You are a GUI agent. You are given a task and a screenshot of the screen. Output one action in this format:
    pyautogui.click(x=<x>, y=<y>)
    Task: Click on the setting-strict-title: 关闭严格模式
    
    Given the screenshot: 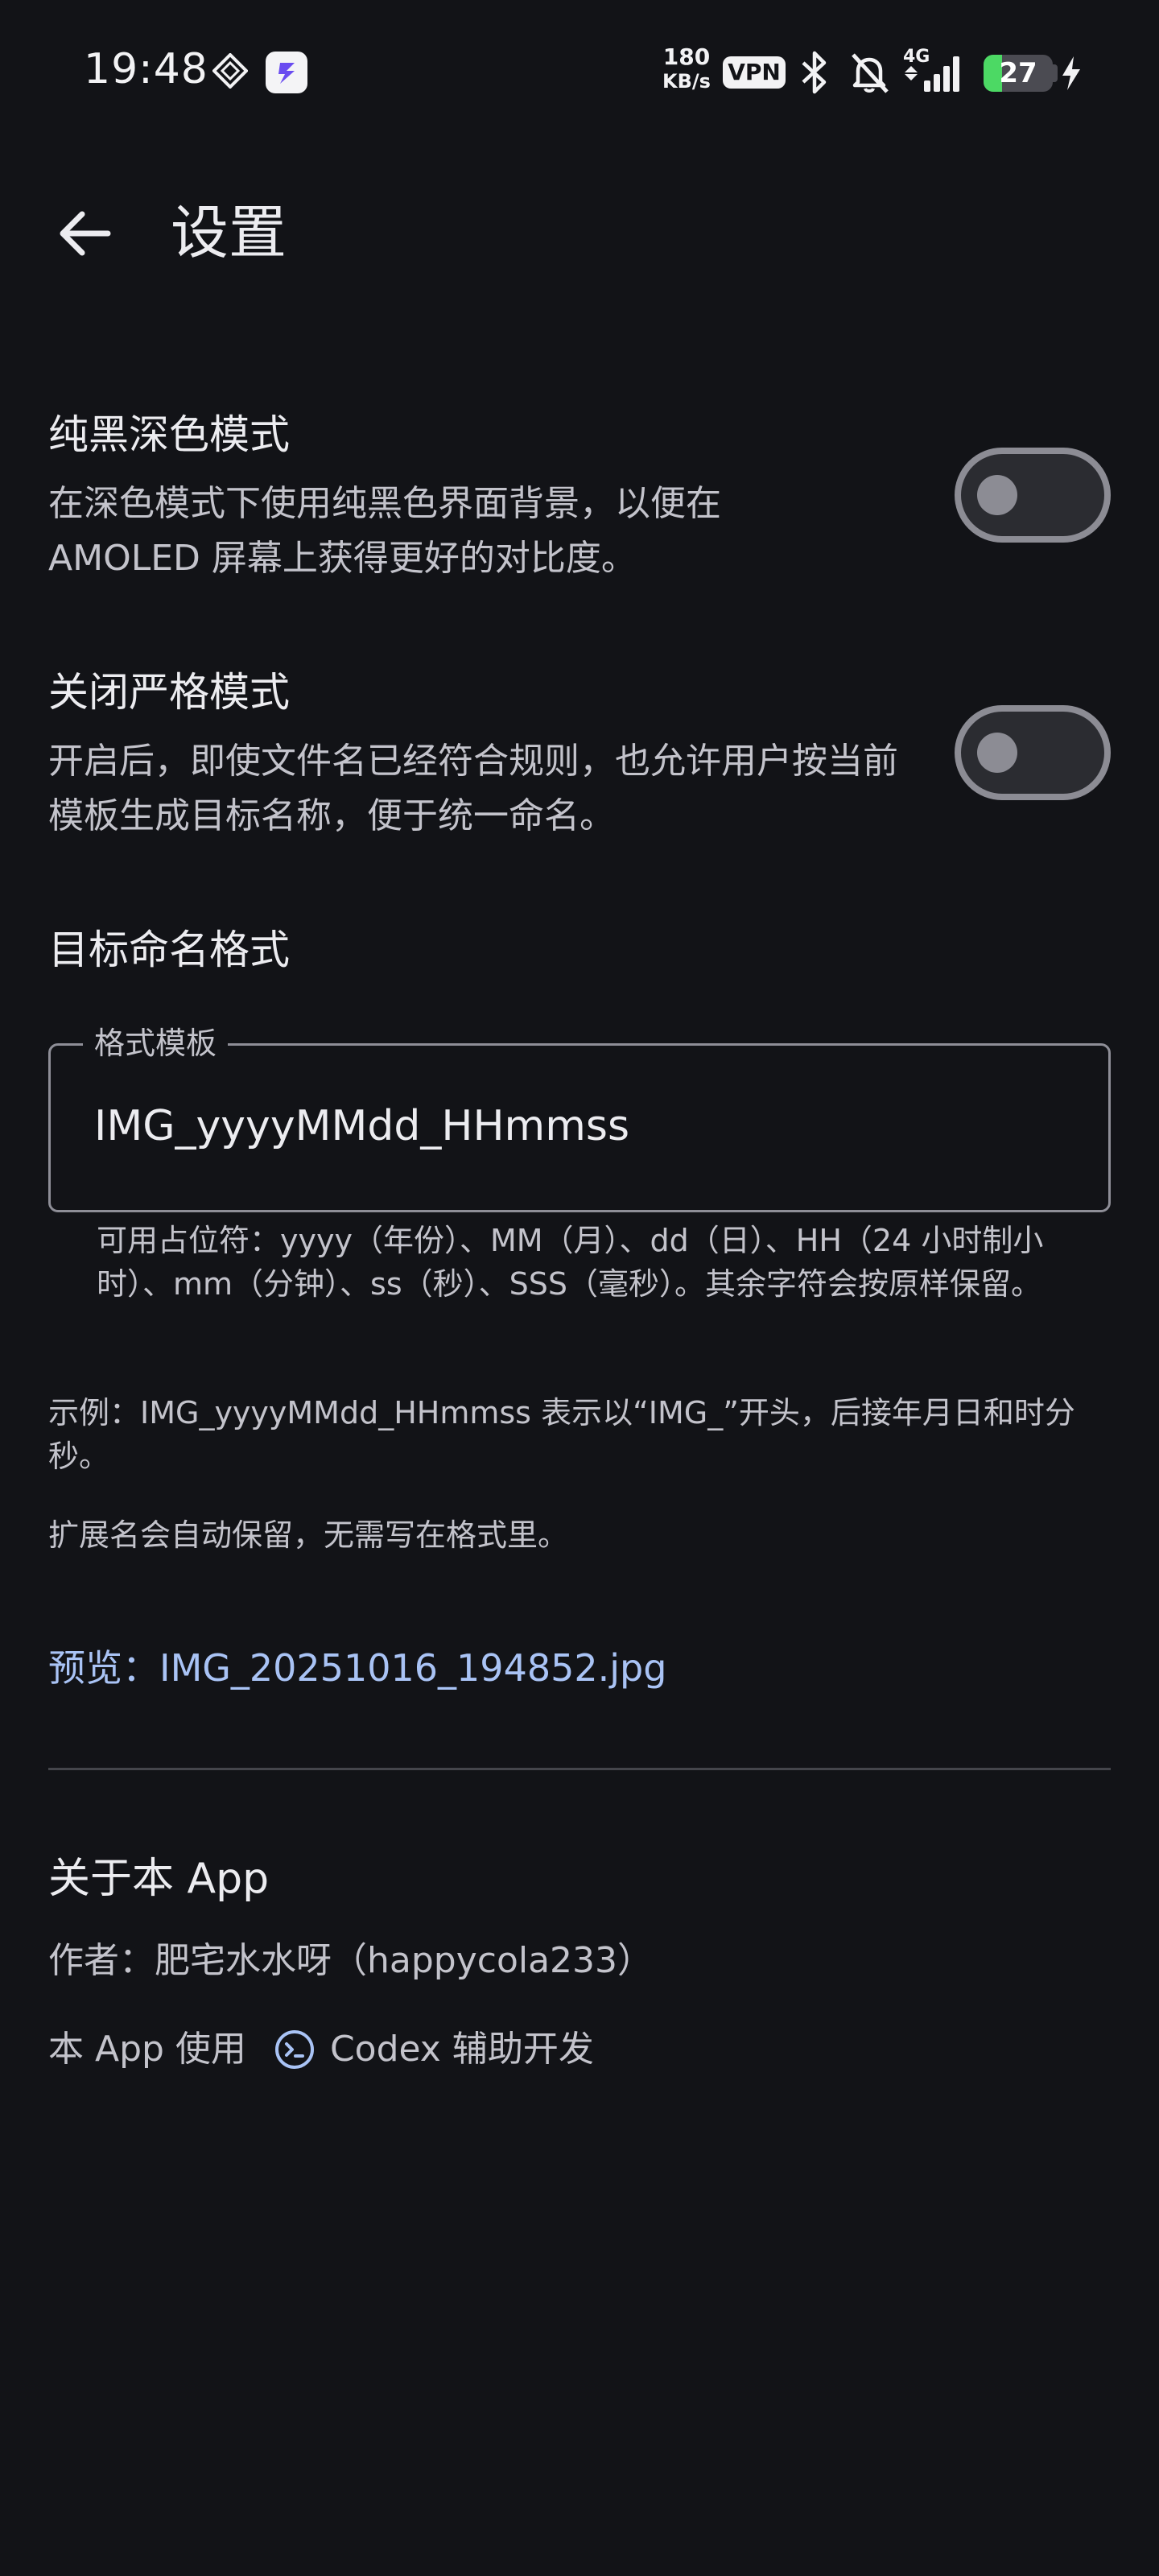 What is the action you would take?
    pyautogui.click(x=169, y=692)
    